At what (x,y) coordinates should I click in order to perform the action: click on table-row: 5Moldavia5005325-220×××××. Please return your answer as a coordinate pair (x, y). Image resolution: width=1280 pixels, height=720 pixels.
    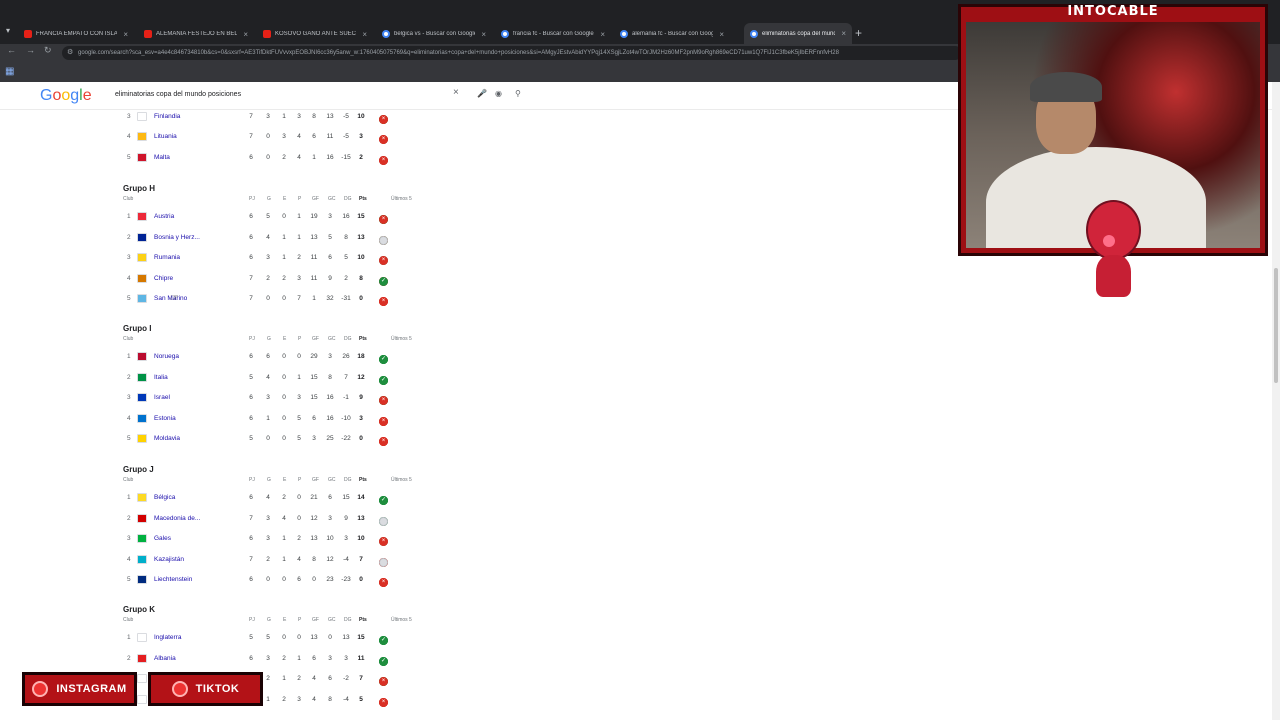
    Looking at the image, I should click on (283, 439).